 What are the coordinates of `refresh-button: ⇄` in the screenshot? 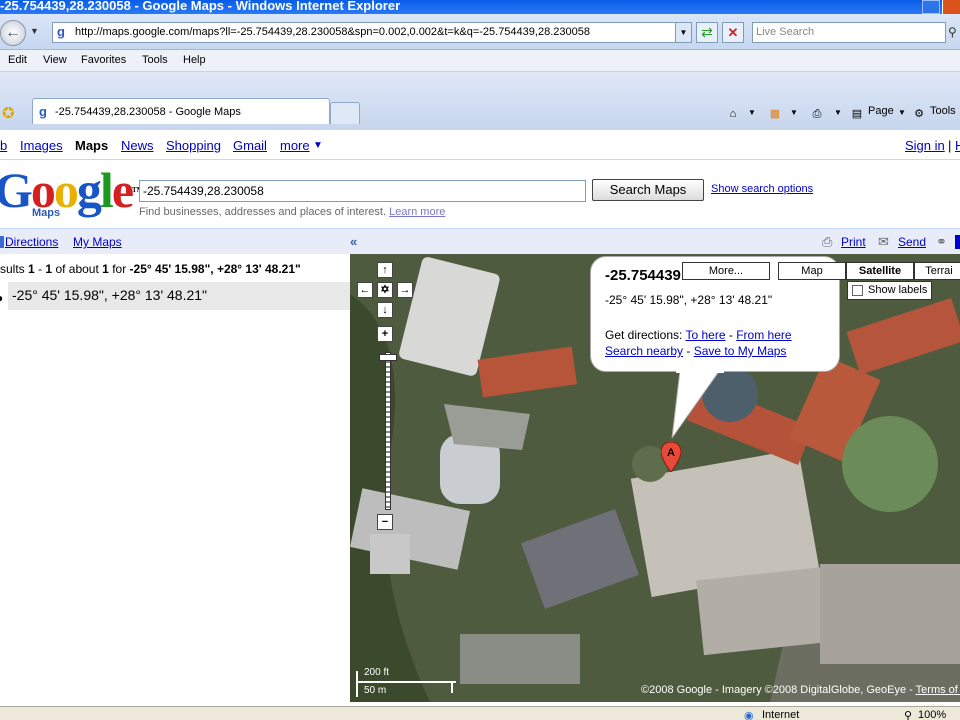 It's located at (707, 32).